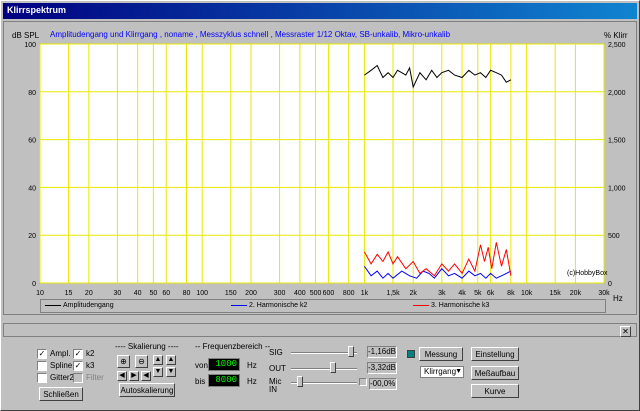 This screenshot has height=411, width=640. Describe the element at coordinates (201, 365) in the screenshot. I see `from-label: von` at that location.